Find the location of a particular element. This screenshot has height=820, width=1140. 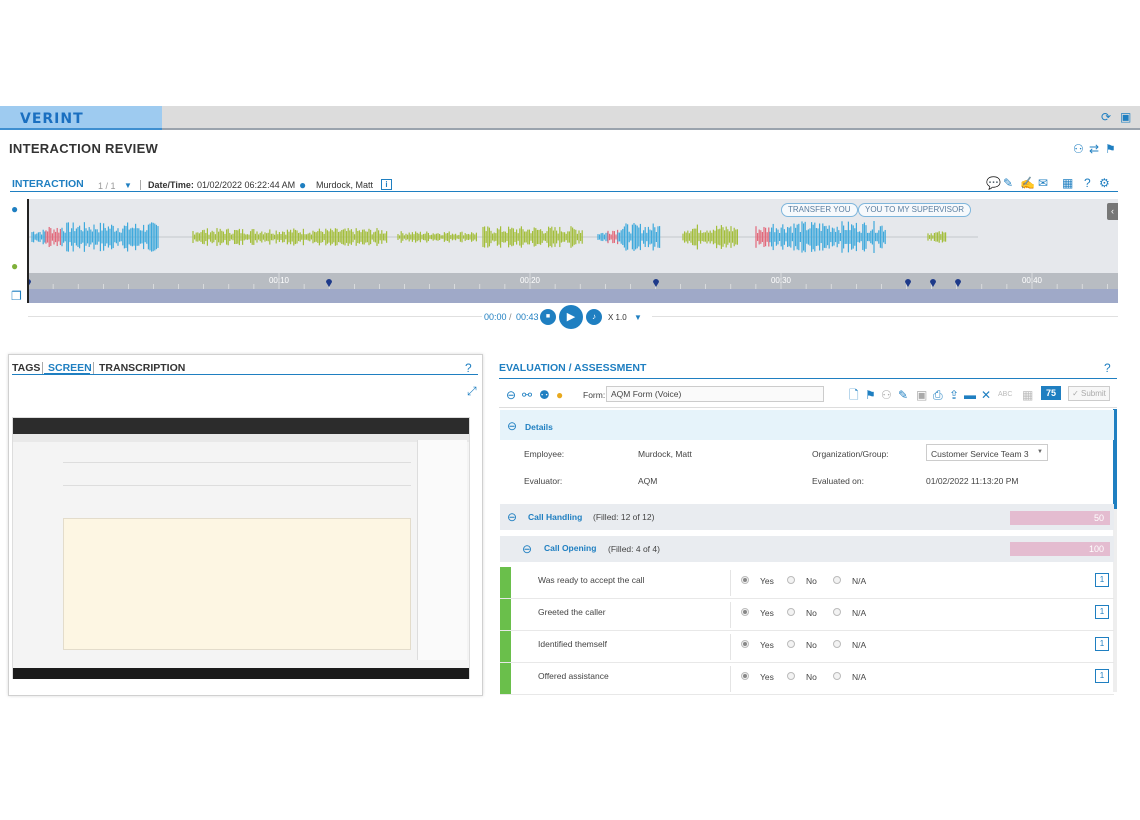

date-label: Date/Time: is located at coordinates (171, 185).